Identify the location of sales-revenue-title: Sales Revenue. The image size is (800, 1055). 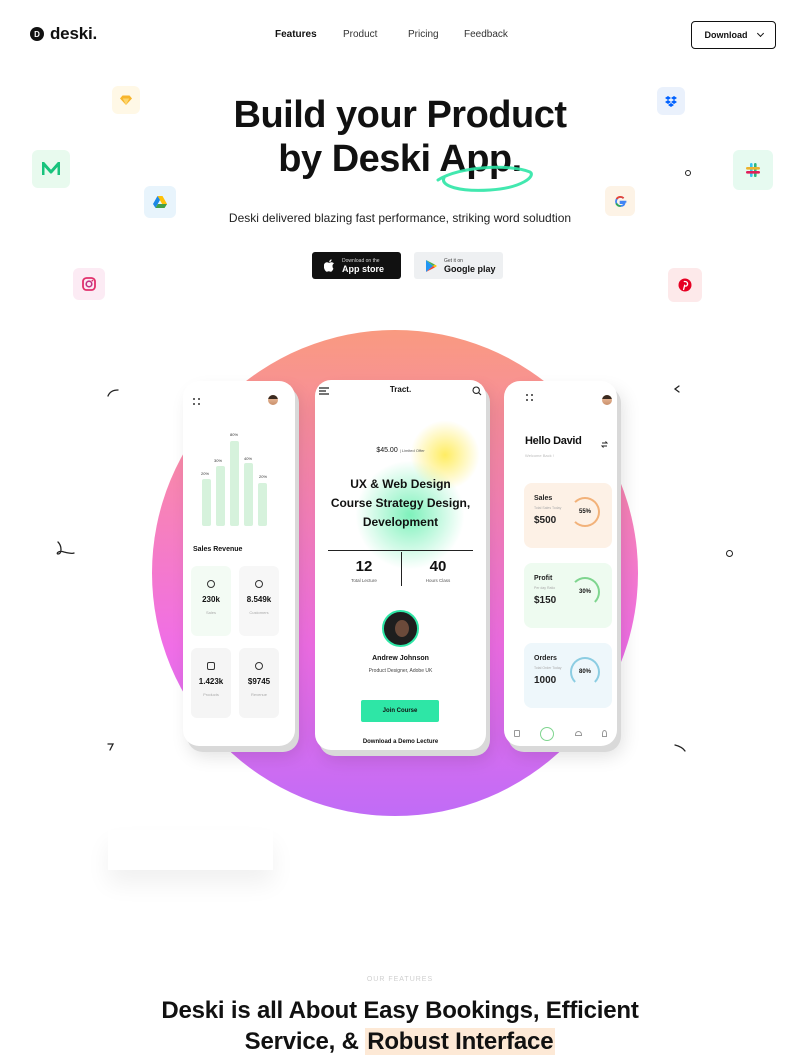
(218, 549).